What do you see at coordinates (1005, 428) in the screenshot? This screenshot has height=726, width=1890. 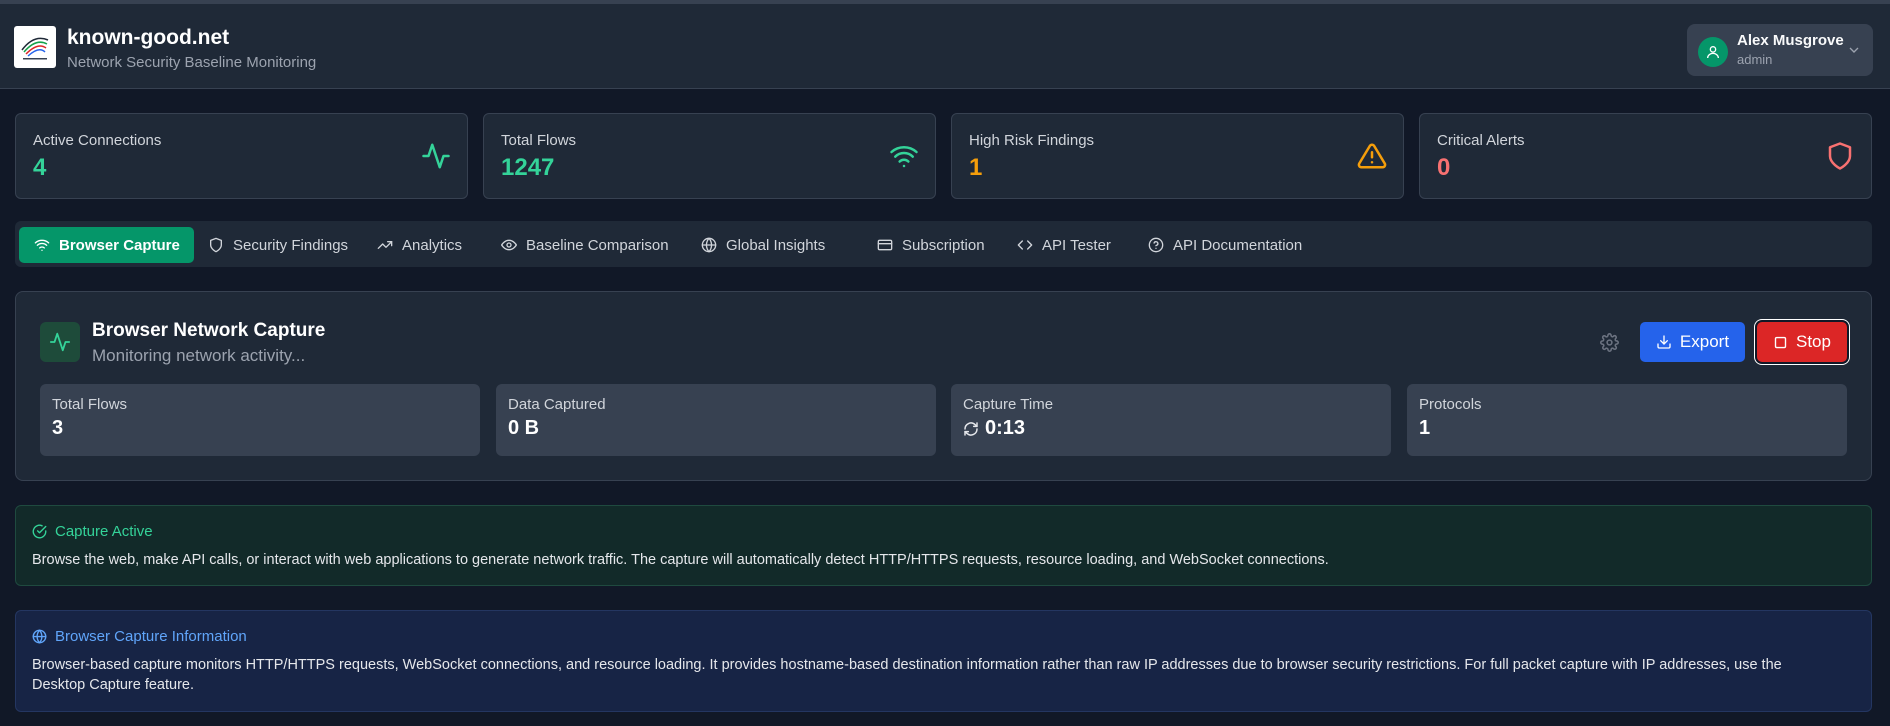 I see `metric-value-text: 0:13` at bounding box center [1005, 428].